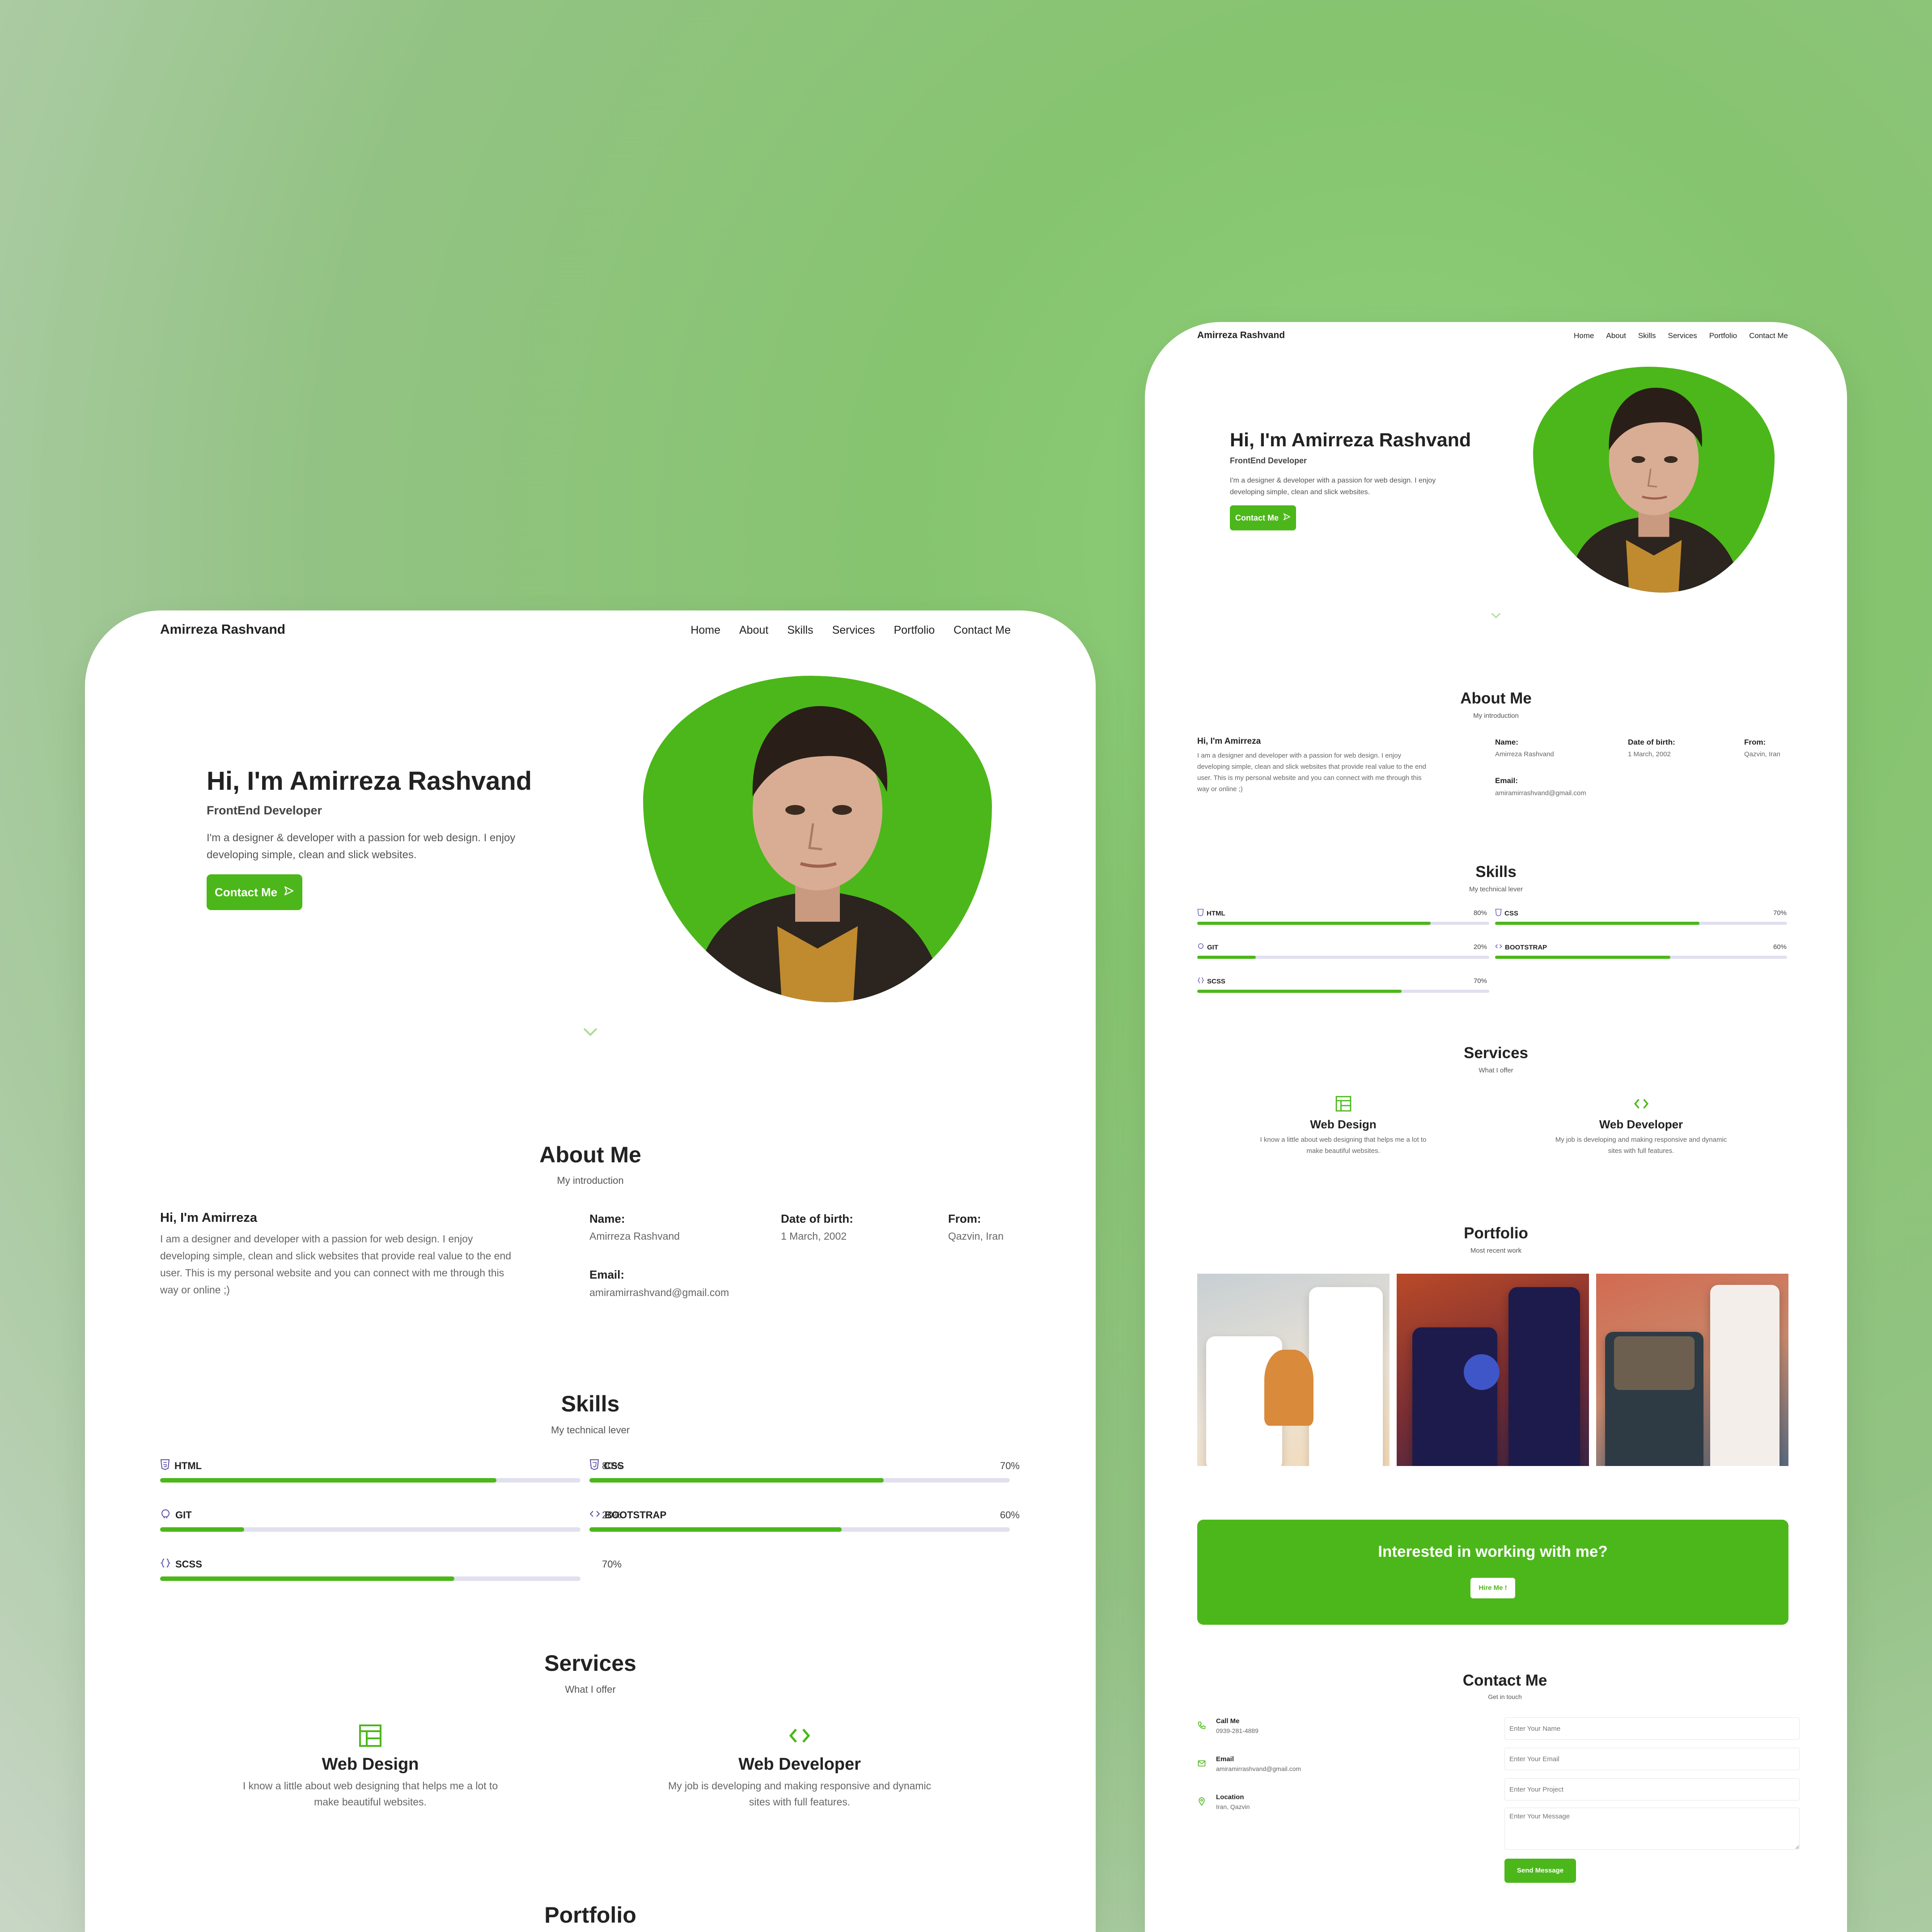 This screenshot has width=1932, height=1932. I want to click on skill-label: GIT, so click(1207, 947).